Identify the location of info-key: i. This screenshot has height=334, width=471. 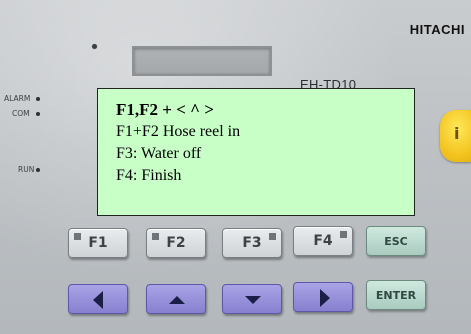
(455, 136).